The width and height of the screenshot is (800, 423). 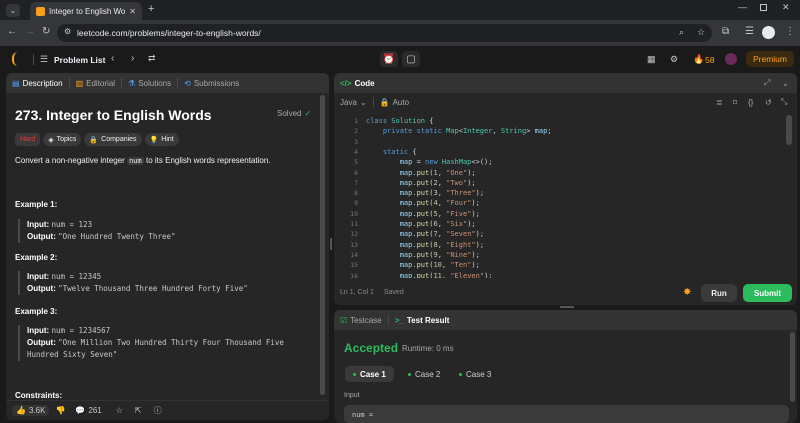 I want to click on code-line: private static Map<Integer, String> map;, so click(x=459, y=131).